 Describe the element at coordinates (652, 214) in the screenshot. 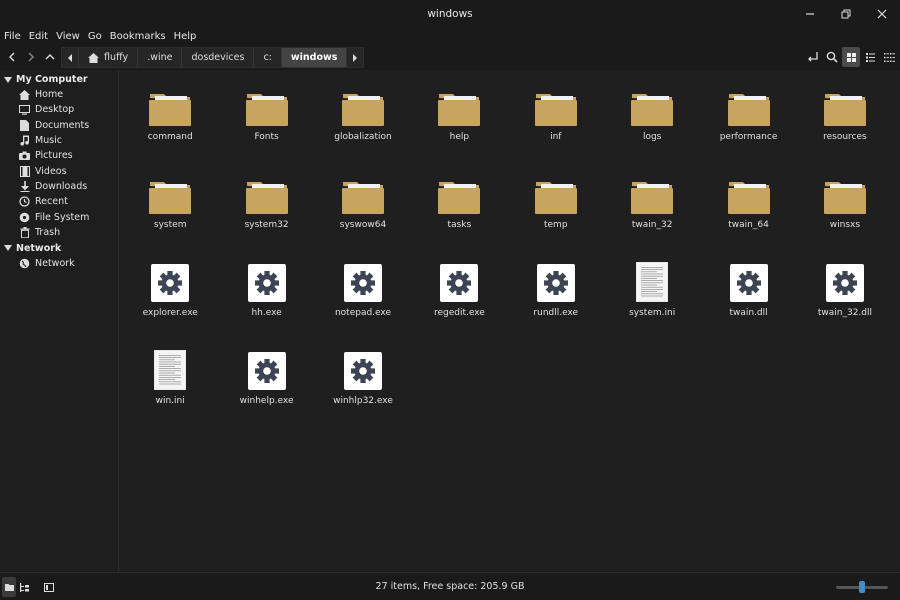

I see `file-item: twain_32` at that location.